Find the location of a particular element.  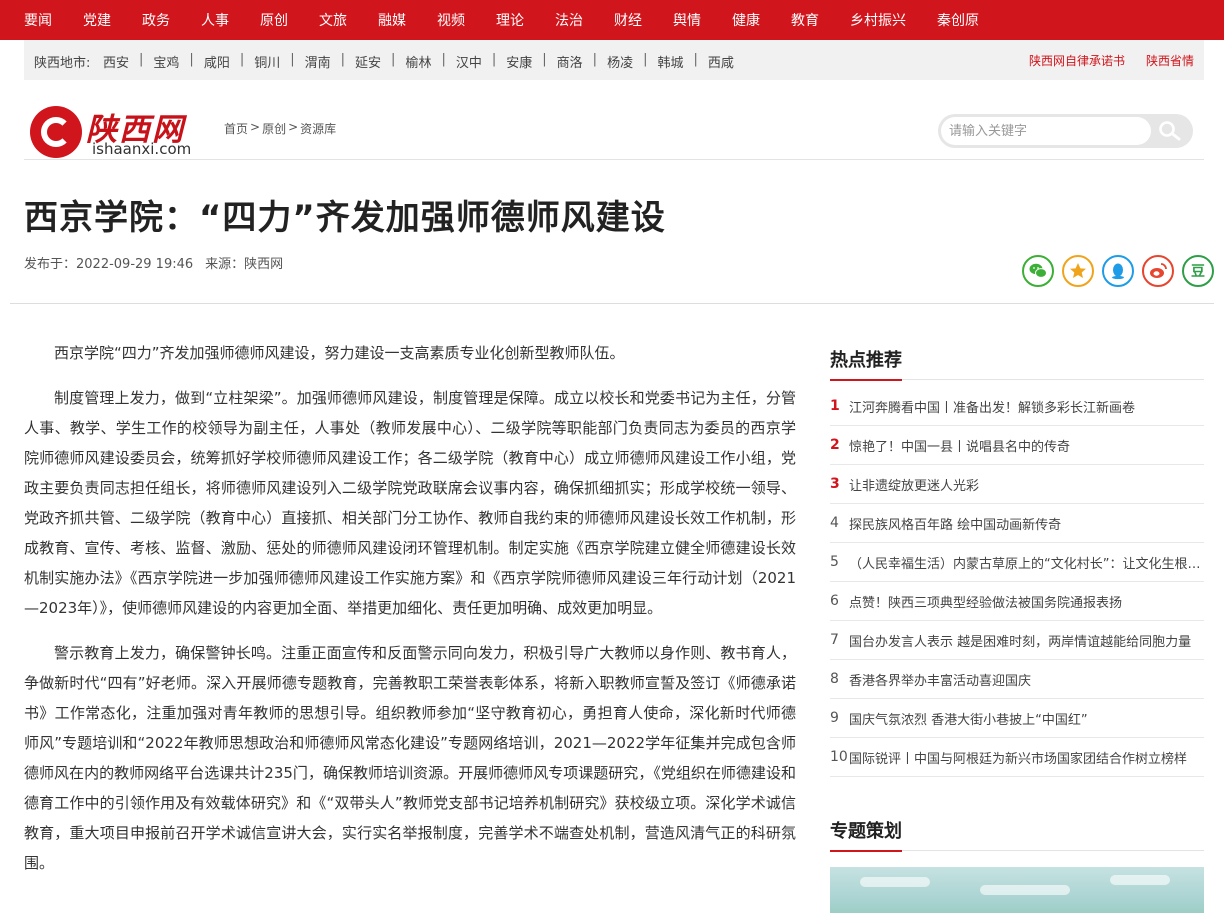

nav-item: 文旅 is located at coordinates (333, 20).